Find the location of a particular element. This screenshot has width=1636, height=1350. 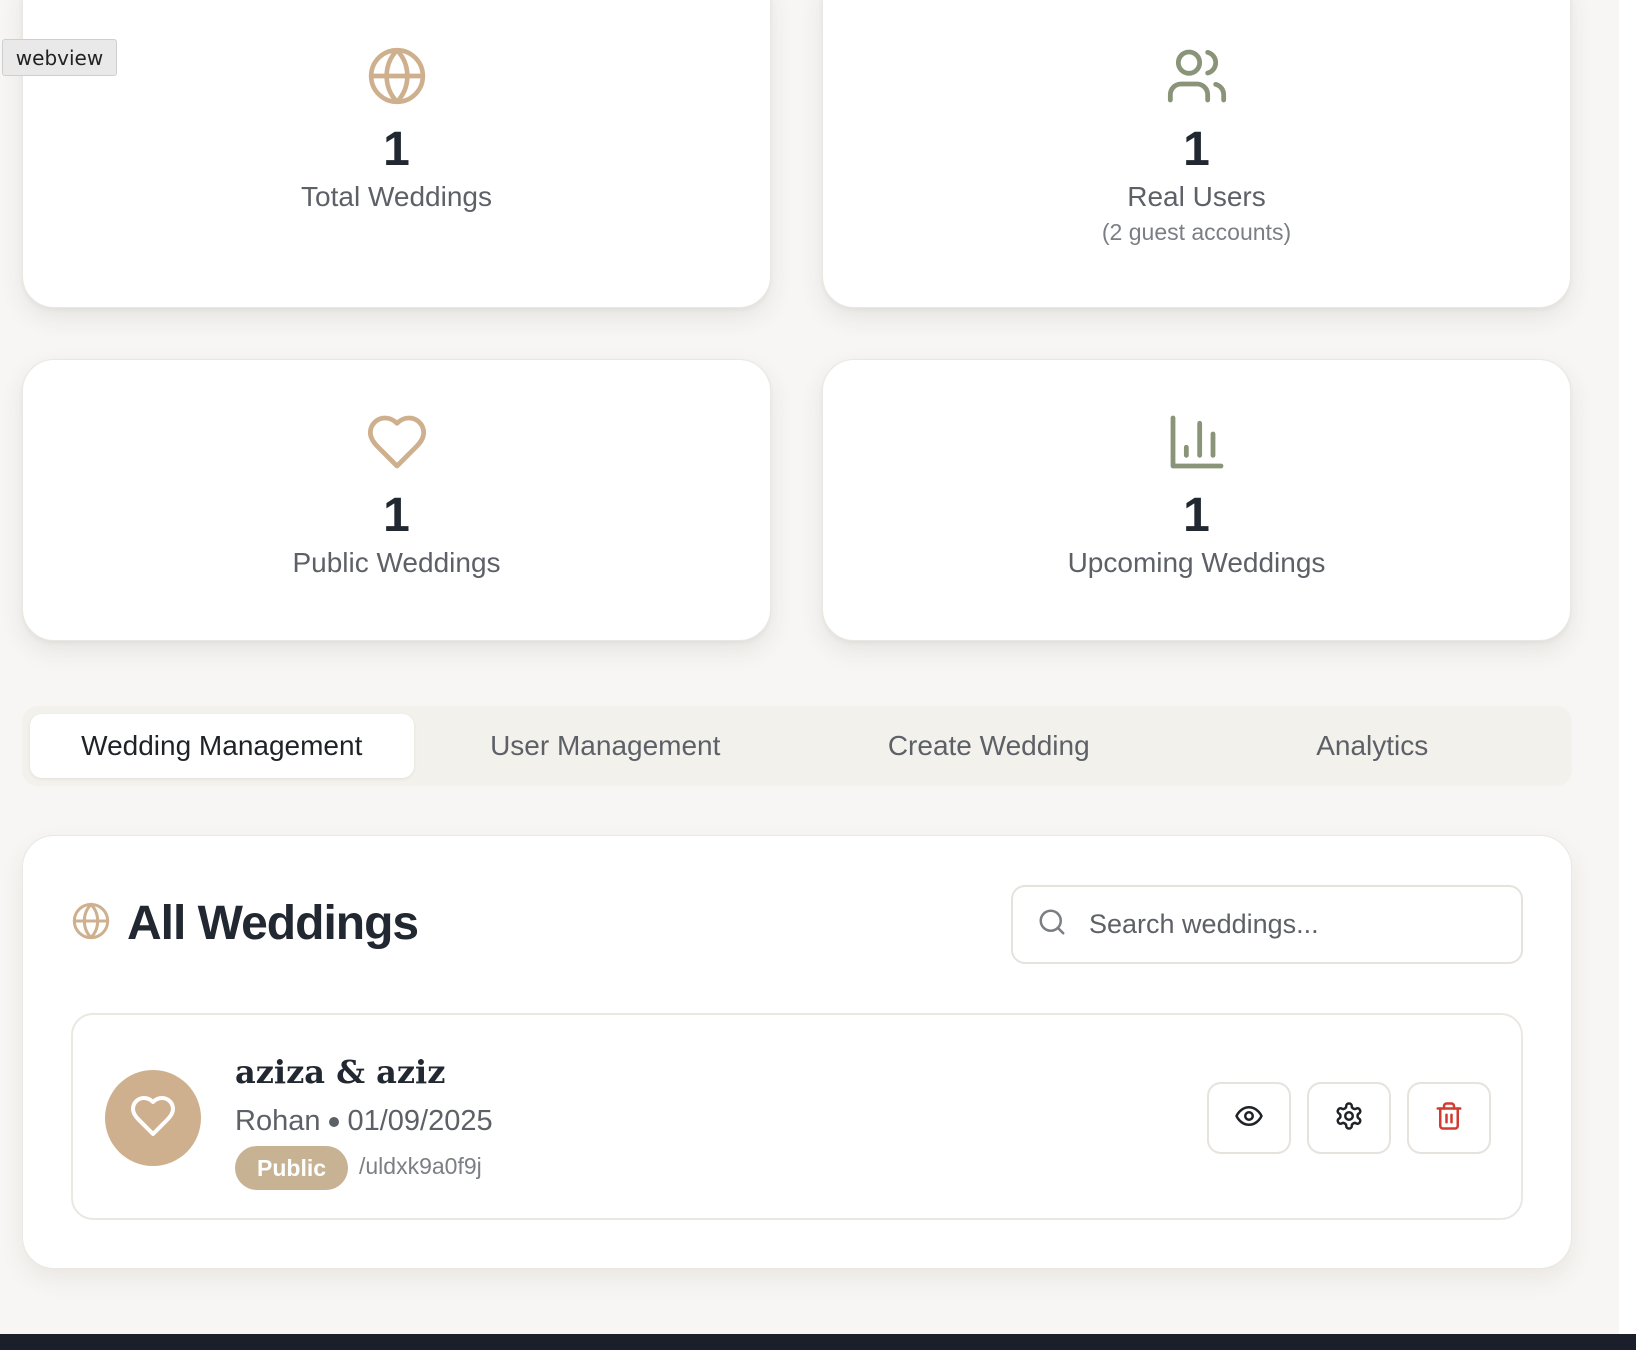

stat-card-total-weddings: 1 Total Weddings is located at coordinates (396, 154).